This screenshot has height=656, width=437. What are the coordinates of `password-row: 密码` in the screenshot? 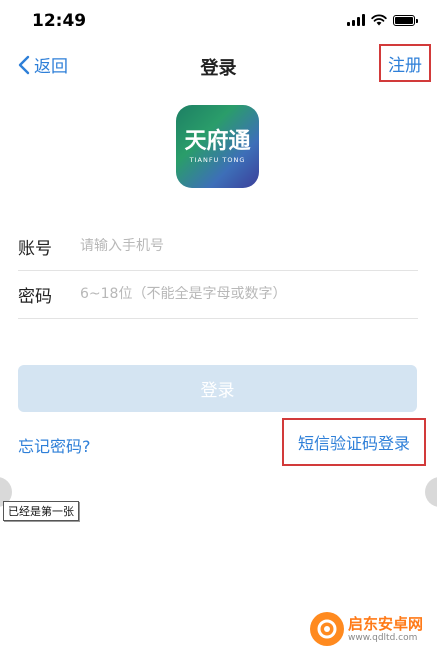 It's located at (218, 294).